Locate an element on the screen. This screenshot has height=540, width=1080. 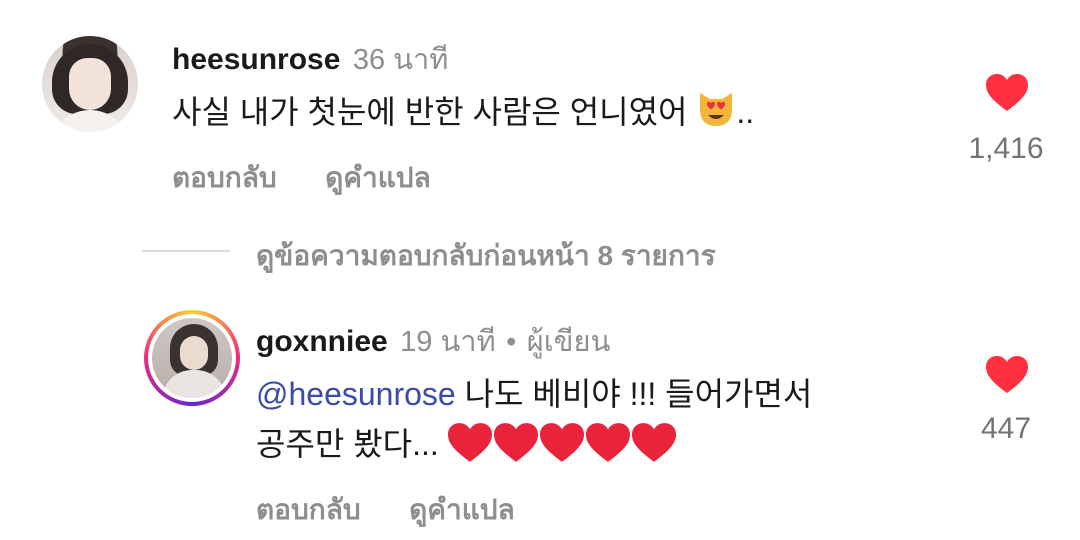
username: goxnniee is located at coordinates (322, 341).